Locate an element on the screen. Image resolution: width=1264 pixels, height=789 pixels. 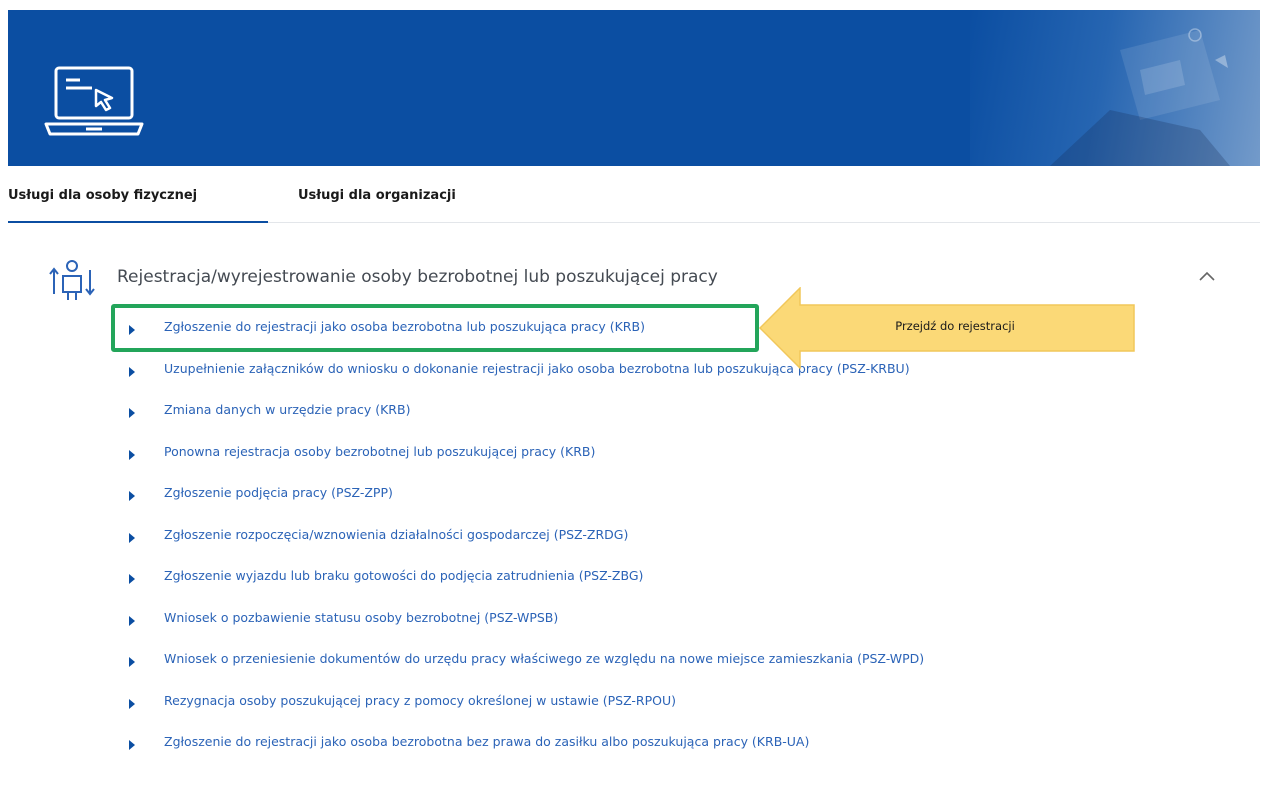
tab-individual-services: Usługi dla osoby fizycznej is located at coordinates (138, 195).